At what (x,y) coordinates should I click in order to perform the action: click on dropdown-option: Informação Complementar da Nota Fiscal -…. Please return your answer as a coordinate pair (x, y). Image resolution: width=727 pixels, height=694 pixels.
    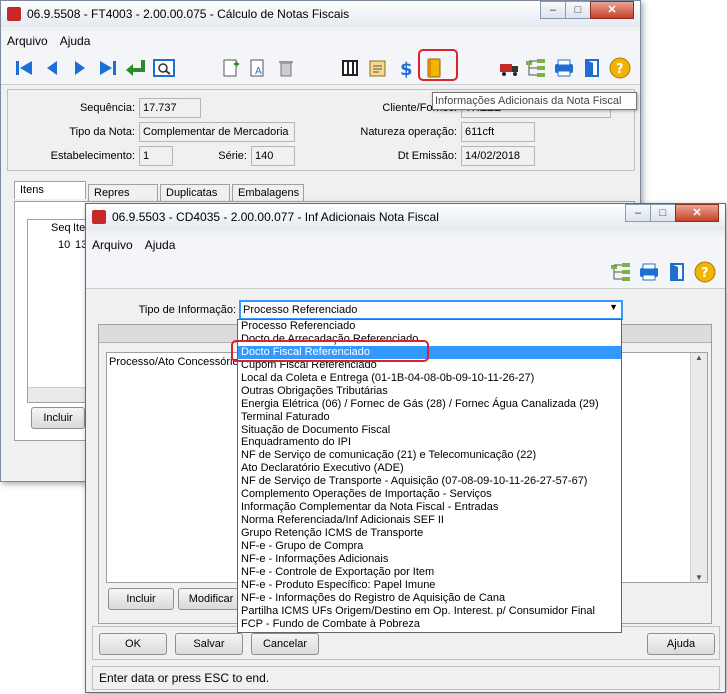
    Looking at the image, I should click on (429, 507).